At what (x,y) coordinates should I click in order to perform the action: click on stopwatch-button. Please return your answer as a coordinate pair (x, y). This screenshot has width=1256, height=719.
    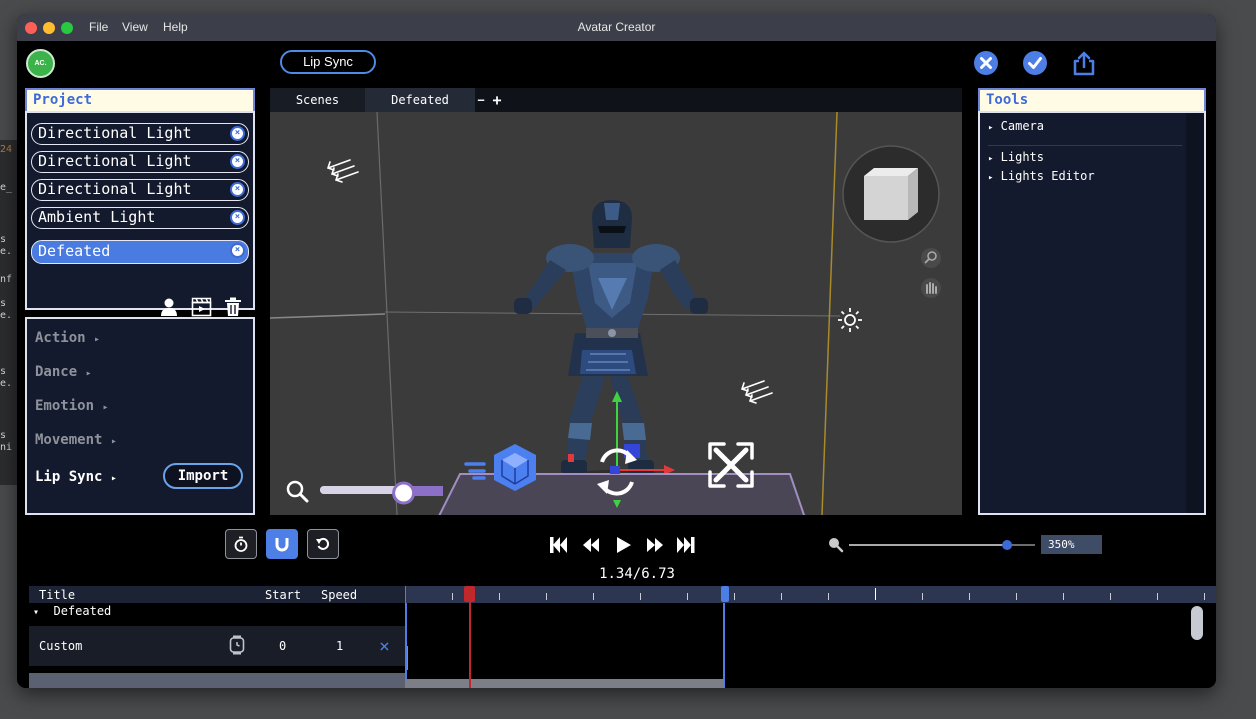
    Looking at the image, I should click on (241, 544).